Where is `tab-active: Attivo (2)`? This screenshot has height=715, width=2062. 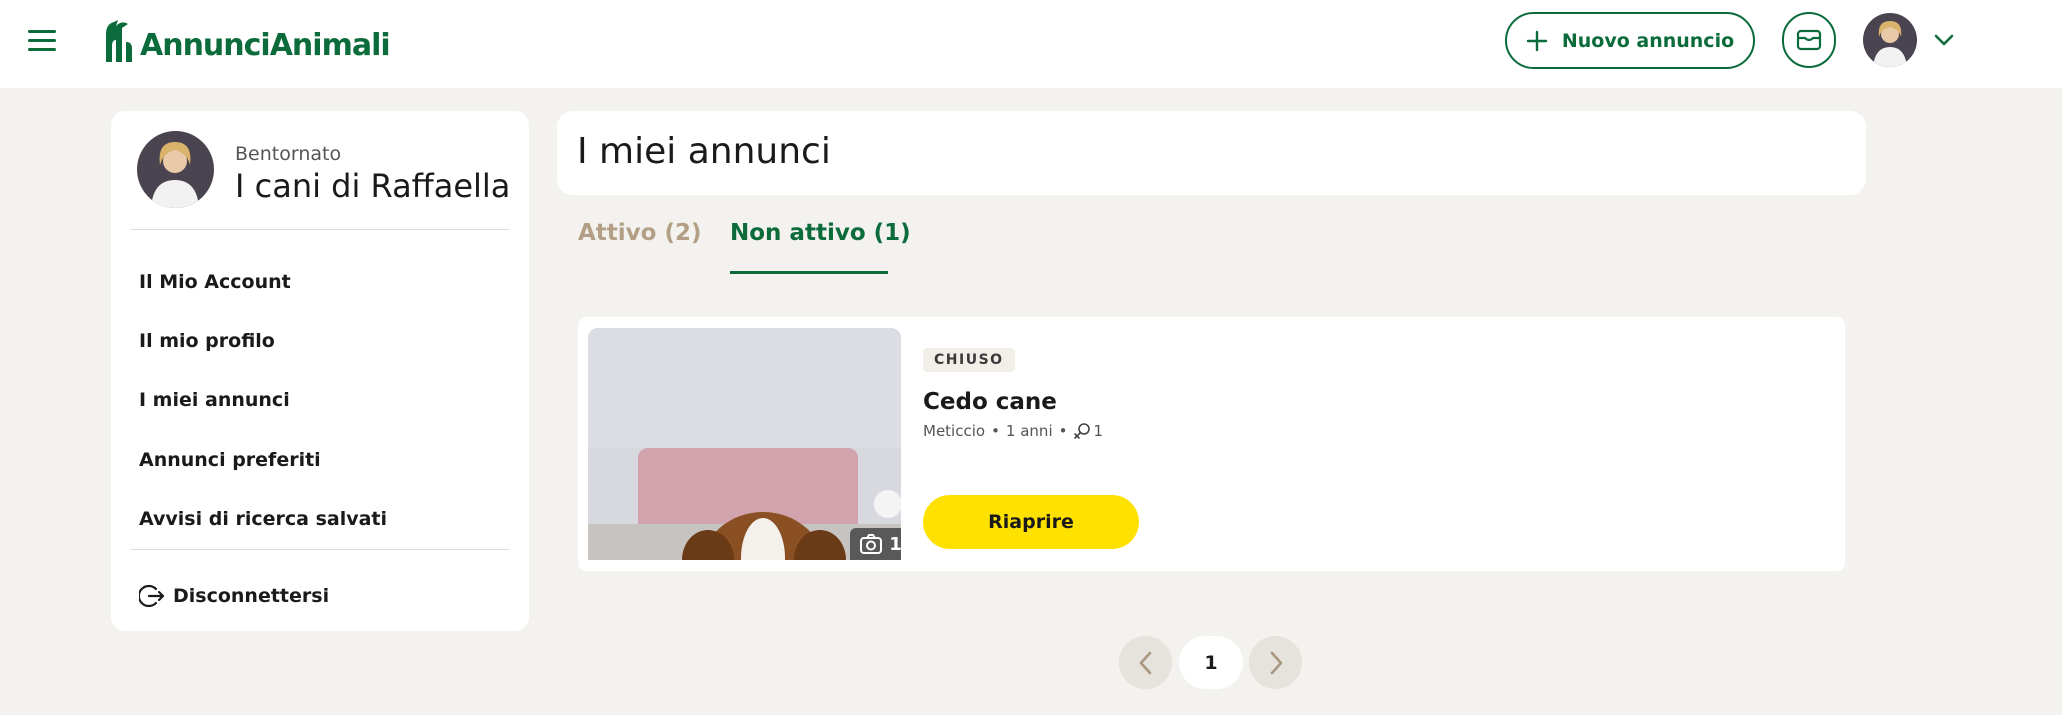 tab-active: Attivo (2) is located at coordinates (640, 233).